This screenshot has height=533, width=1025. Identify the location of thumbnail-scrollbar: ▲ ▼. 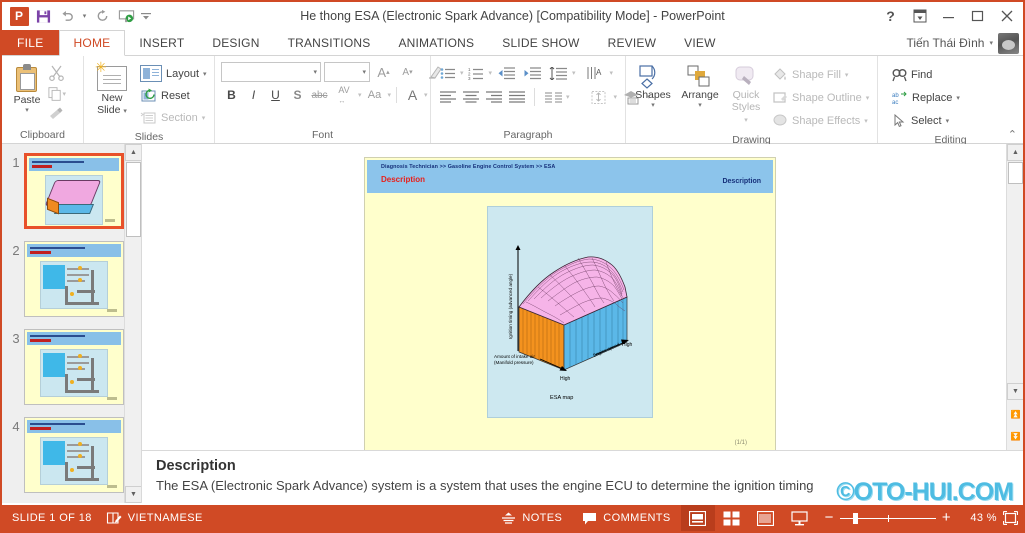
(132, 323).